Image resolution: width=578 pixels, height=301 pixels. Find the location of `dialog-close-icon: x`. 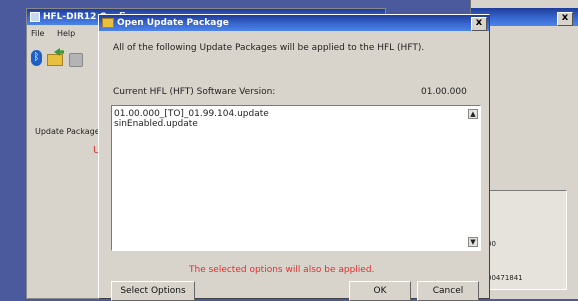

dialog-close-icon: x is located at coordinates (479, 24).